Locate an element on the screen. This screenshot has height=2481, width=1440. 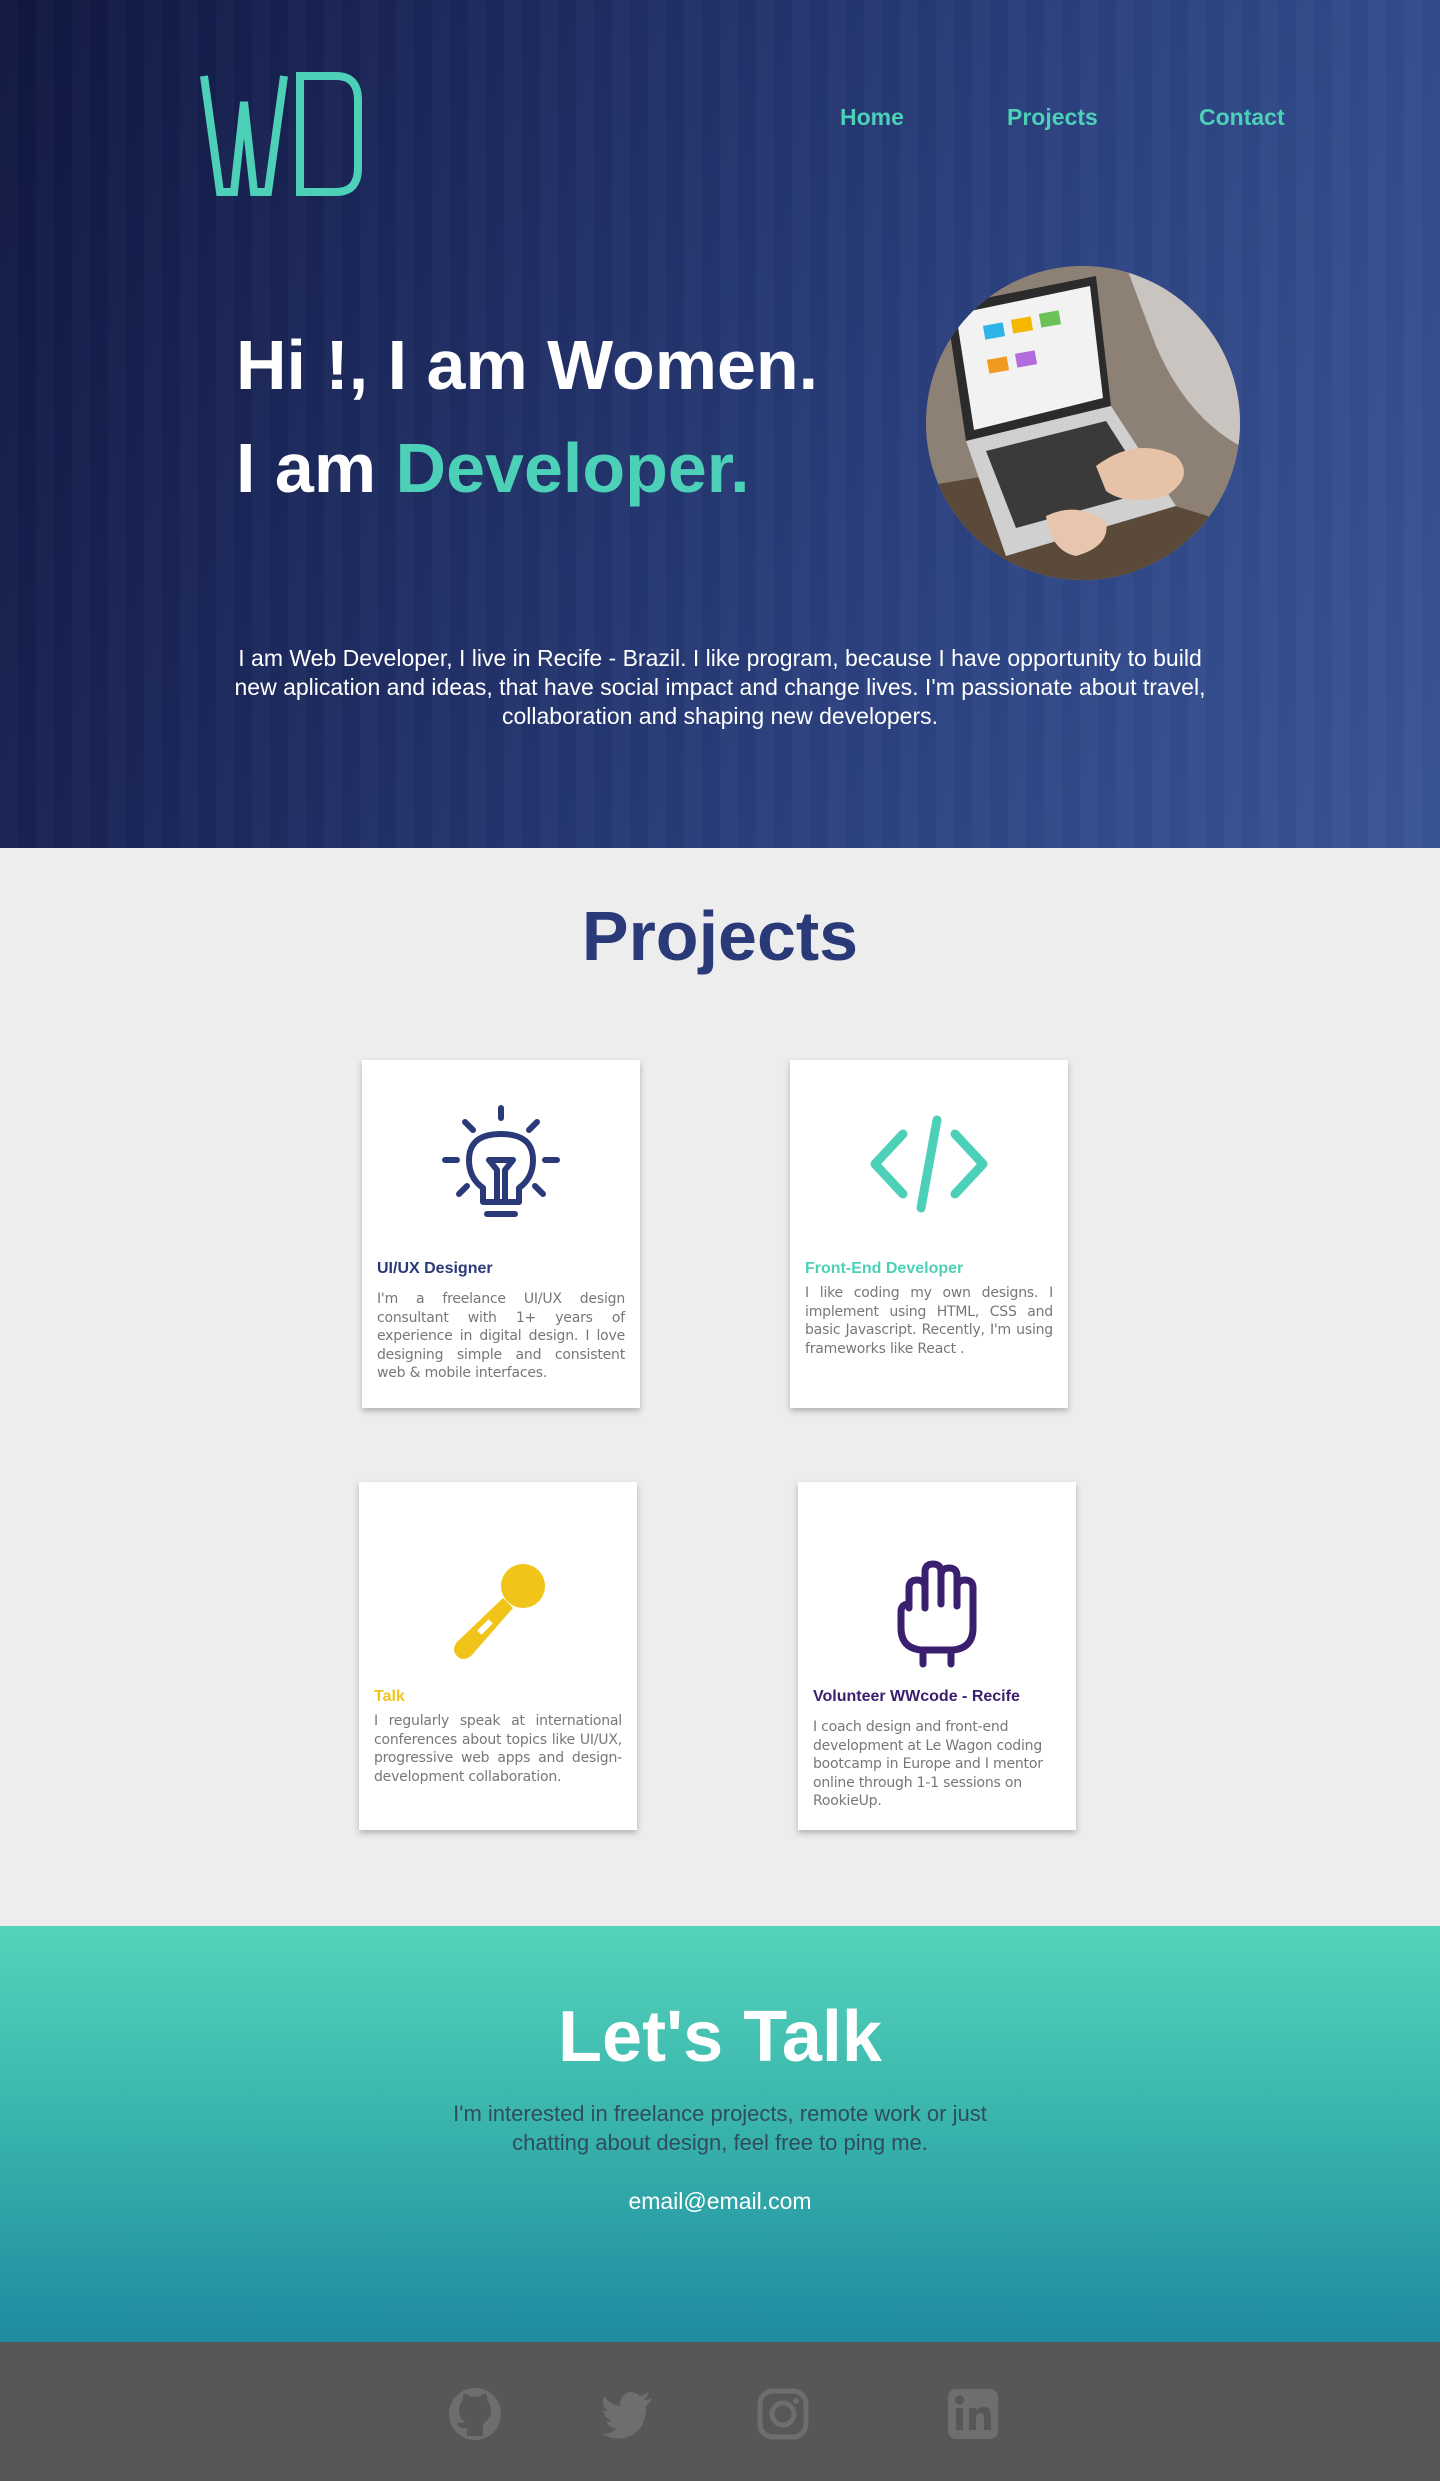
raised-hand-icon is located at coordinates (937, 1613).